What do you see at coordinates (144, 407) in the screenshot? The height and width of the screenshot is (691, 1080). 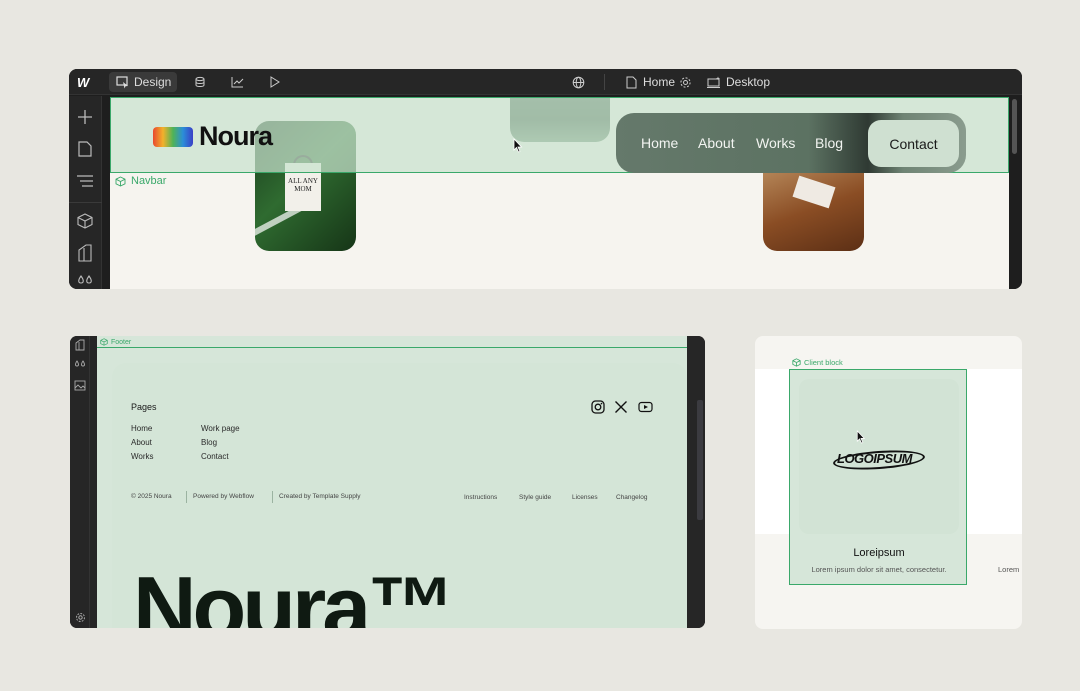 I see `footer-pages-title: Pages` at bounding box center [144, 407].